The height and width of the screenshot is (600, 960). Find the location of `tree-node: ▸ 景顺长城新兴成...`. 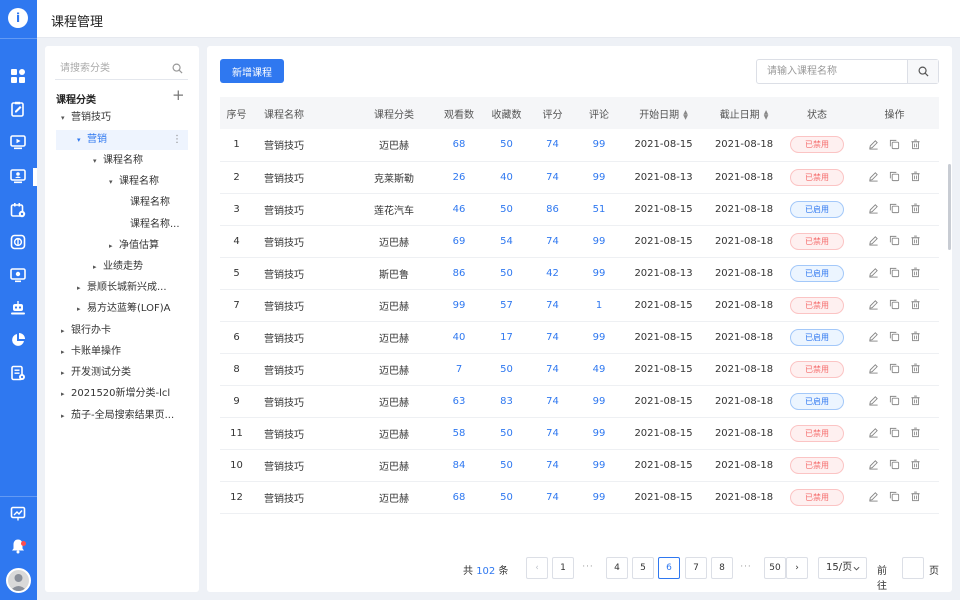

tree-node: ▸ 景顺长城新兴成... is located at coordinates (122, 288).